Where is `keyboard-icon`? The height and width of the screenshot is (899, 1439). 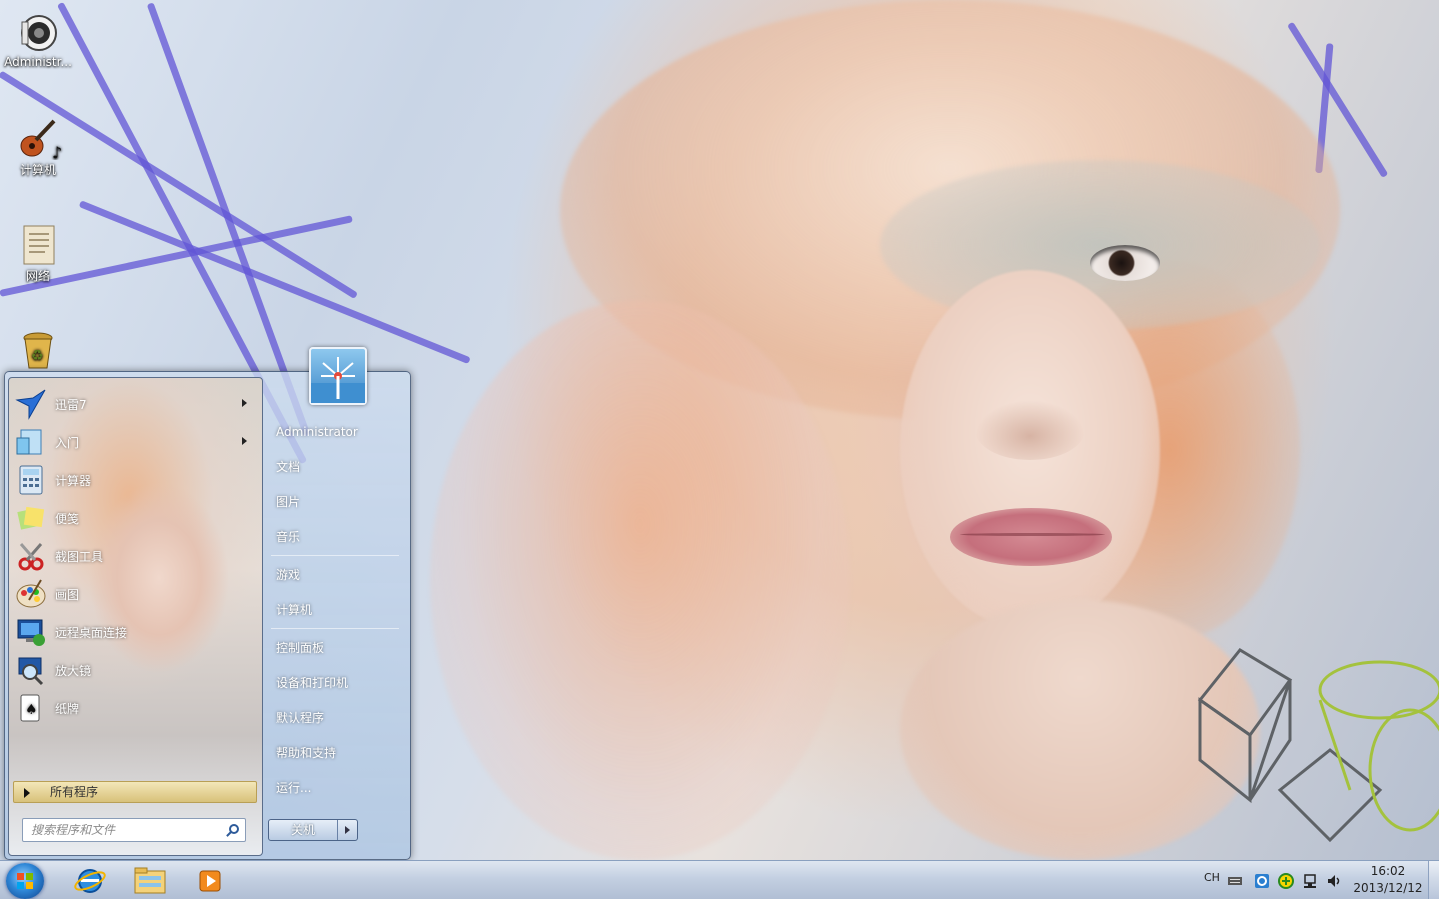
keyboard-icon is located at coordinates (1235, 881).